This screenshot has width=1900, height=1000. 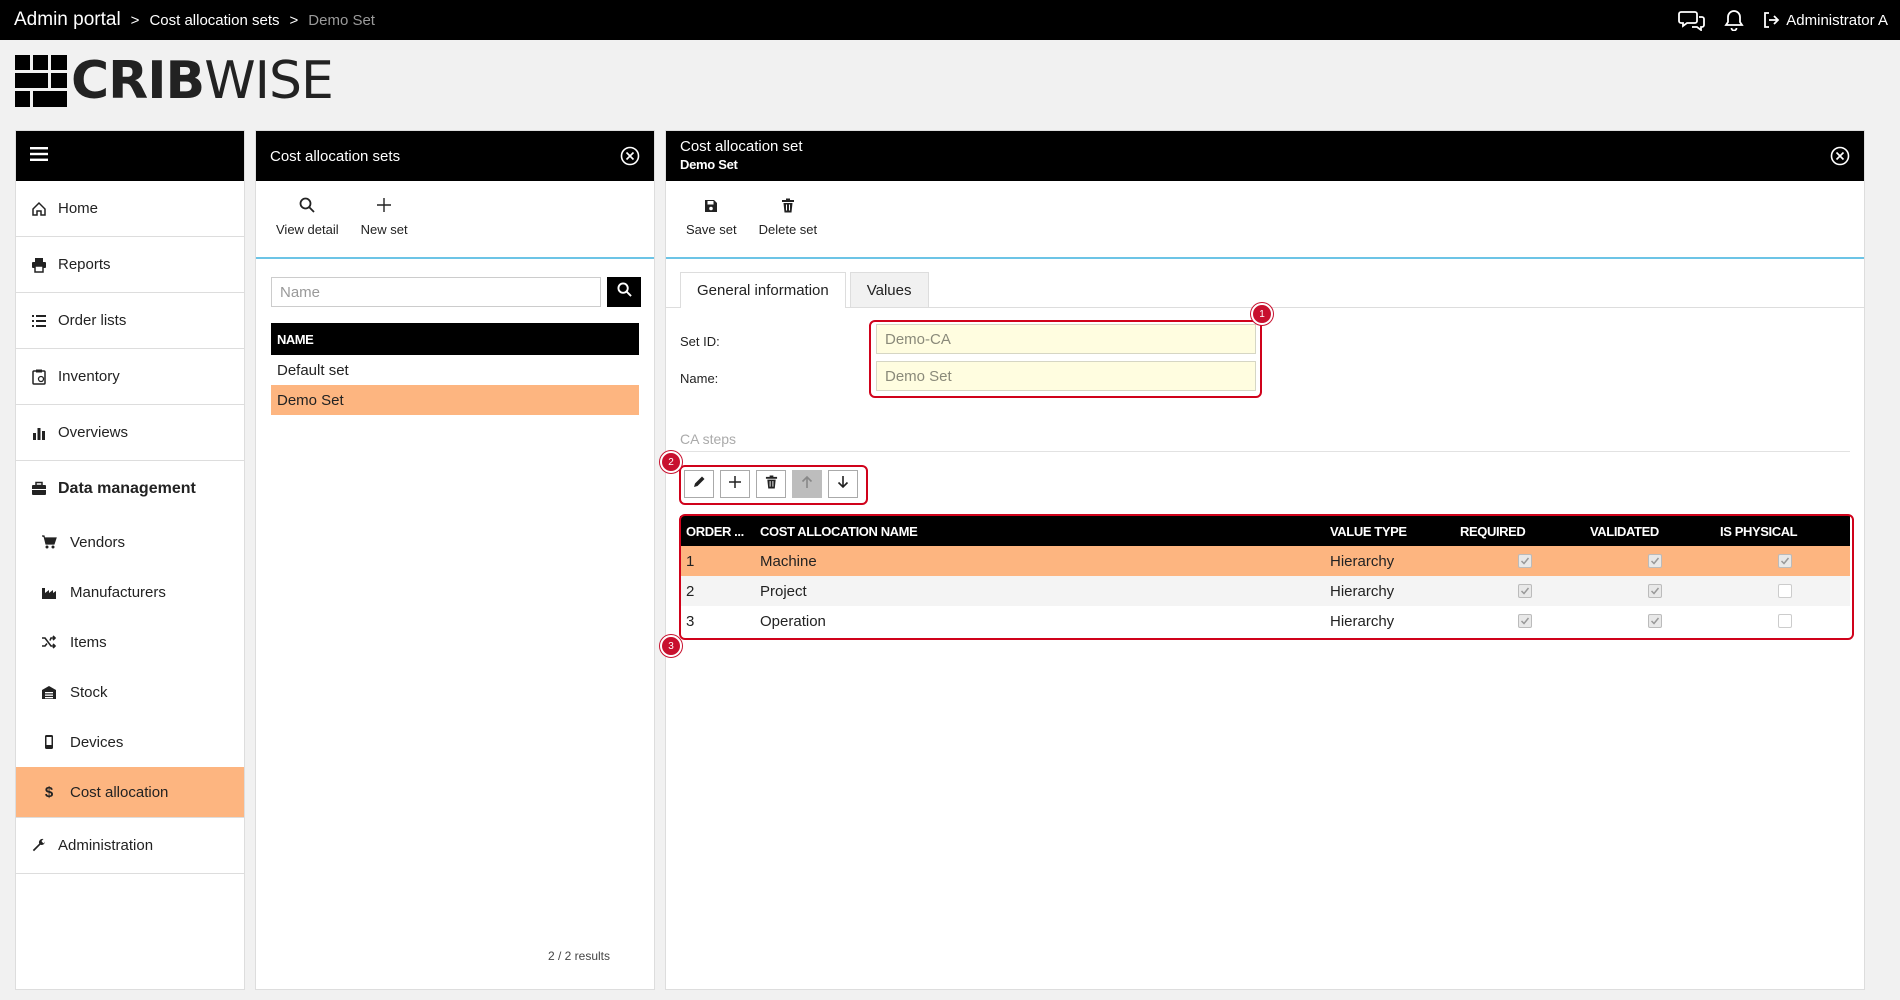 I want to click on chat-icon, so click(x=1692, y=20).